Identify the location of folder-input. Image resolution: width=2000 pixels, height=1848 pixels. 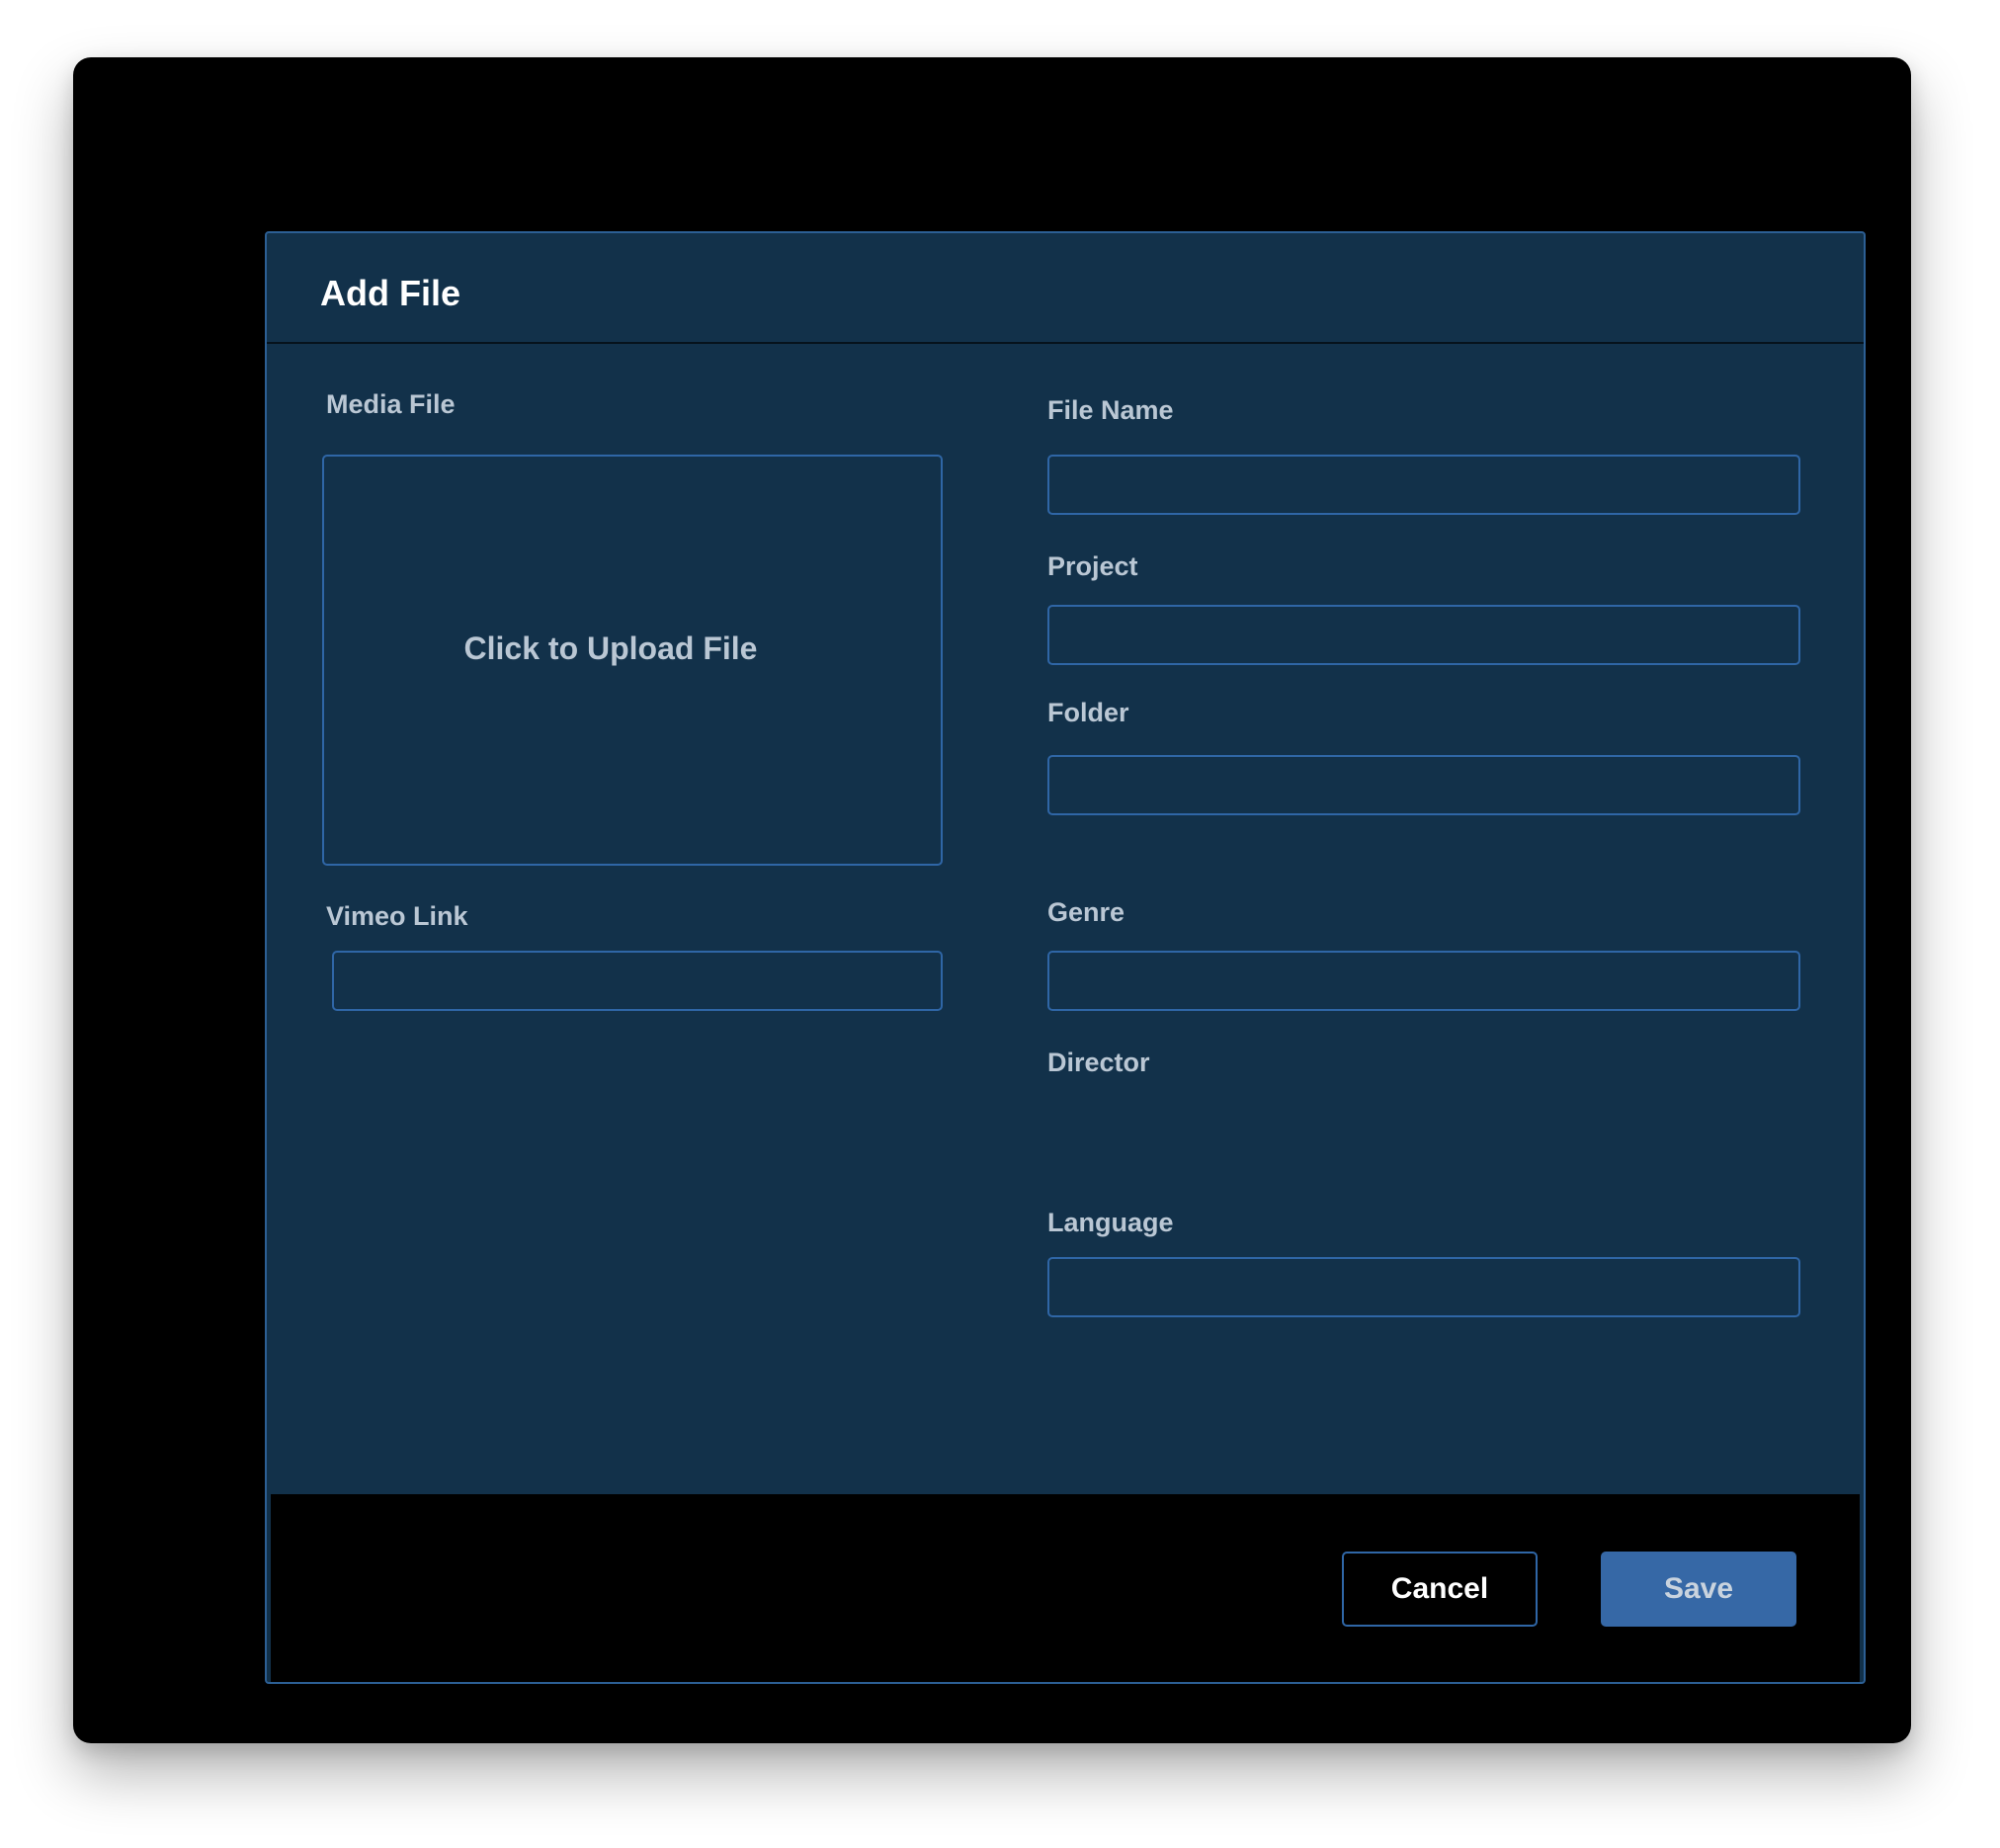
(1423, 785).